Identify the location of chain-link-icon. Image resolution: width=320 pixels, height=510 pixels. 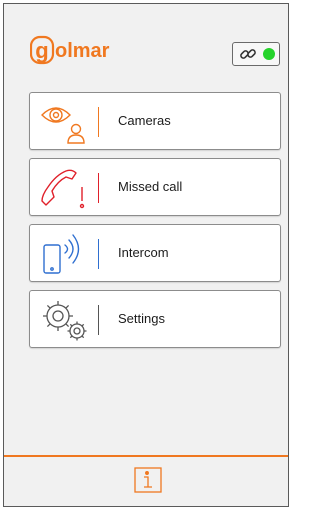
(248, 54).